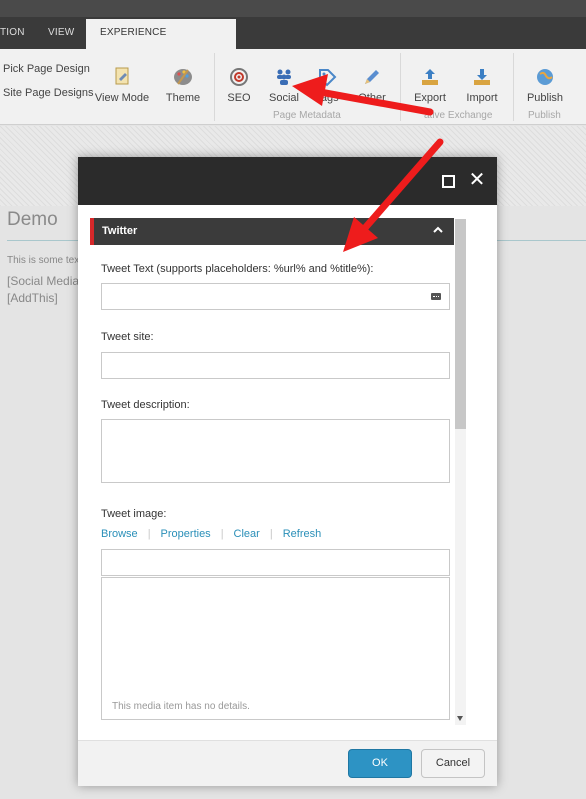  Describe the element at coordinates (43, 260) in the screenshot. I see `page-text-line: This is some tex` at that location.